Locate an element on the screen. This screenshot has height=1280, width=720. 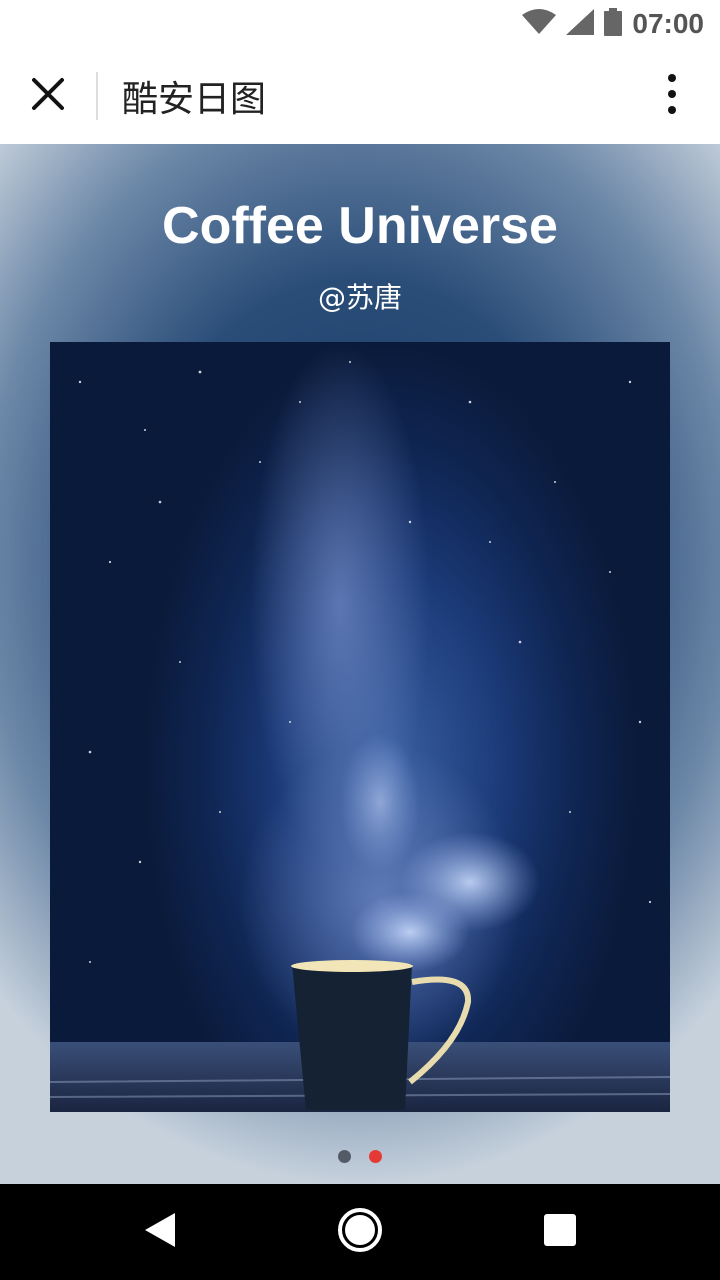
recents-button is located at coordinates (560, 1232).